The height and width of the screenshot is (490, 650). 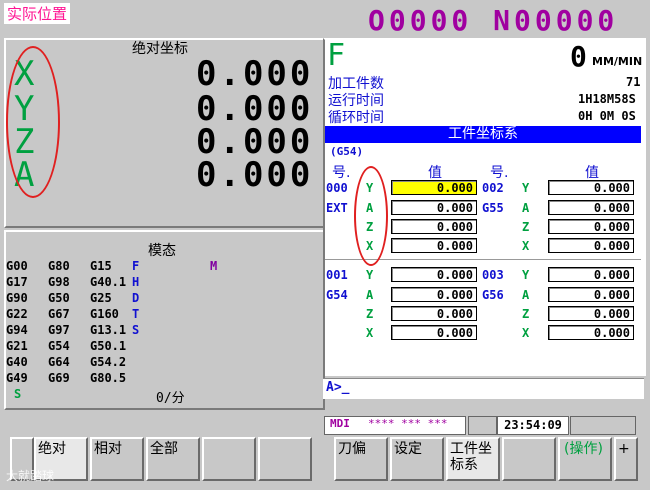 I want to click on modal-code: G25, so click(x=101, y=298).